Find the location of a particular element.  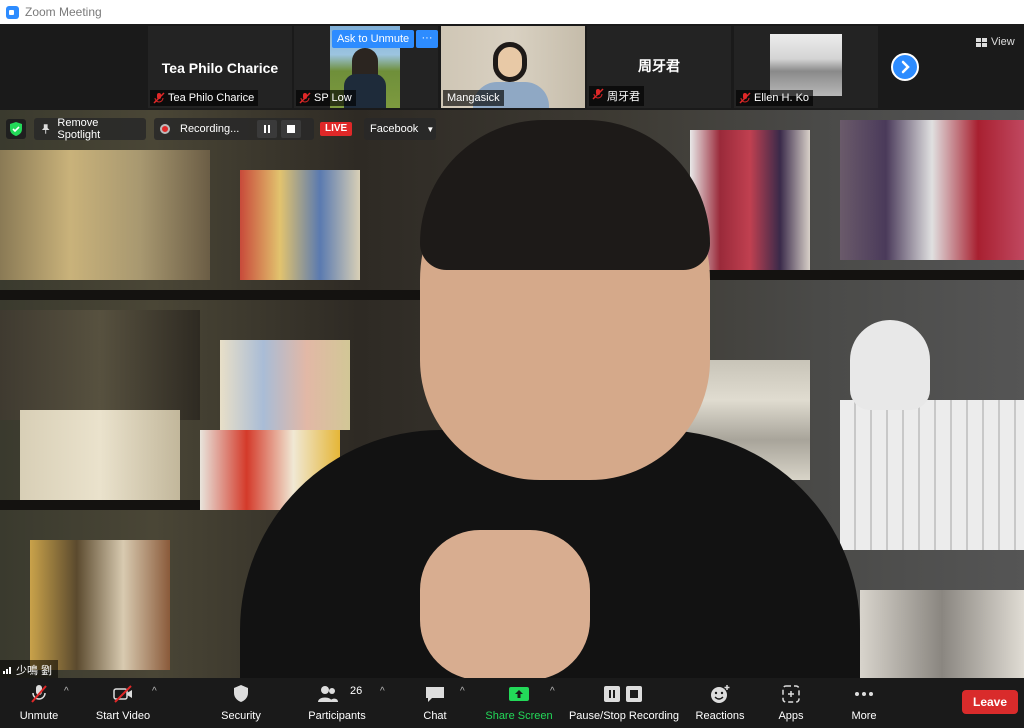

share-screen-icon is located at coordinates (519, 694).